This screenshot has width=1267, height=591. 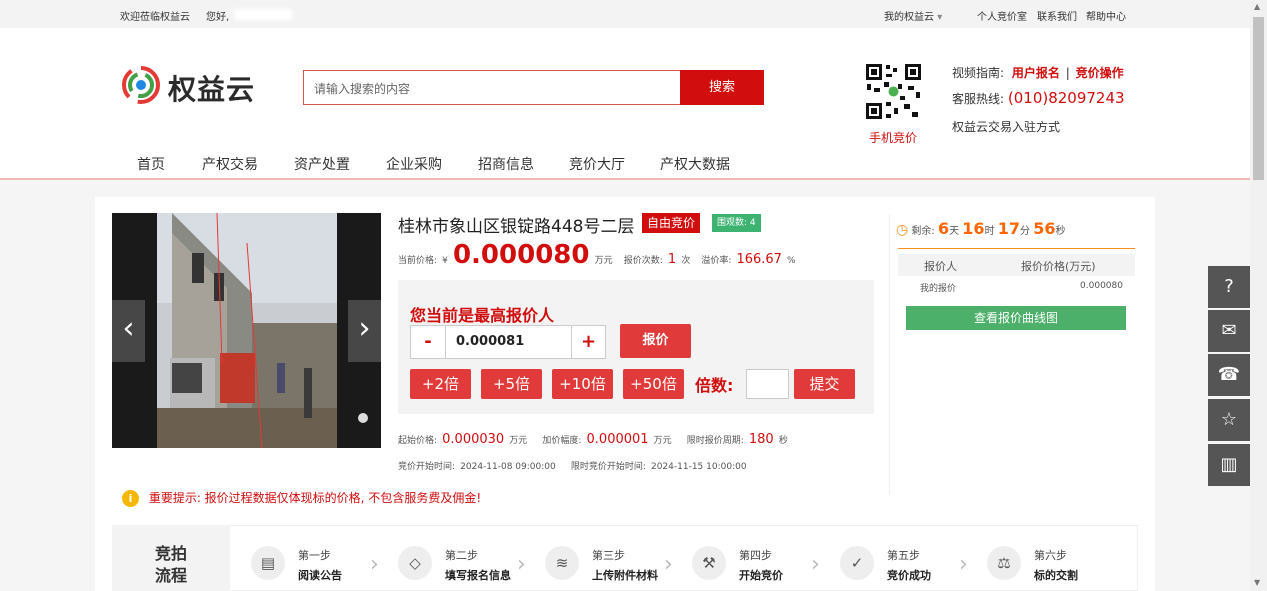 What do you see at coordinates (608, 555) in the screenshot?
I see `step-3-number: 第三步` at bounding box center [608, 555].